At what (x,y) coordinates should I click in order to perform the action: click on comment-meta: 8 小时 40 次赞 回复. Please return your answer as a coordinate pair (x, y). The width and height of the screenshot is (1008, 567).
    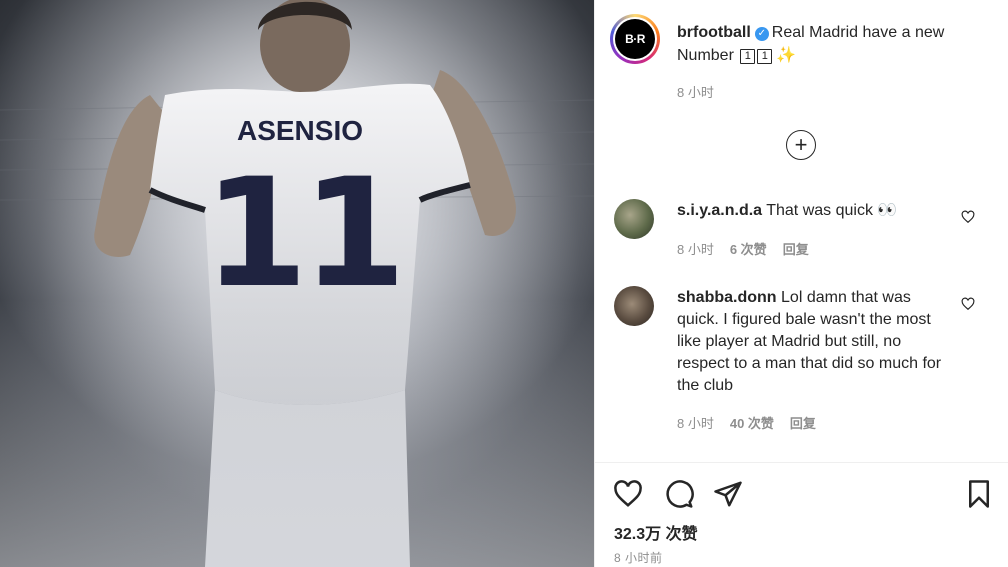
    Looking at the image, I should click on (746, 422).